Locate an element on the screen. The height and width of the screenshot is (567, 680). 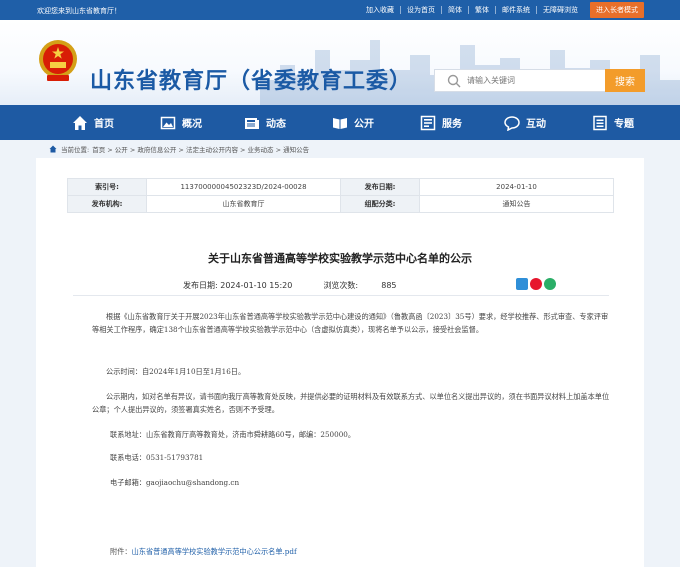
paragraph-address: 联系地址：山东省教育厅高等教育处，济南市舜耕路60号，邮编：250000。 is located at coordinates (233, 434).